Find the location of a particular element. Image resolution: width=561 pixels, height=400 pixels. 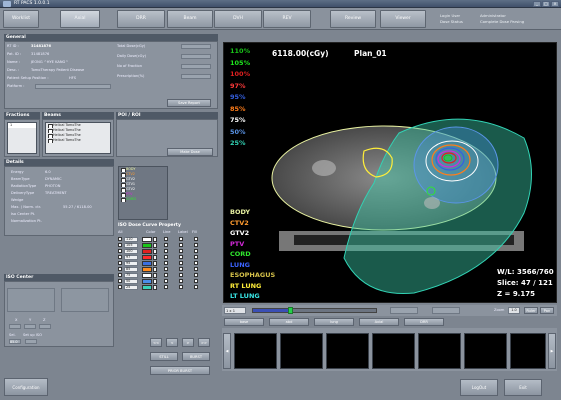

series-tab-base: base is located at coordinates (244, 322).